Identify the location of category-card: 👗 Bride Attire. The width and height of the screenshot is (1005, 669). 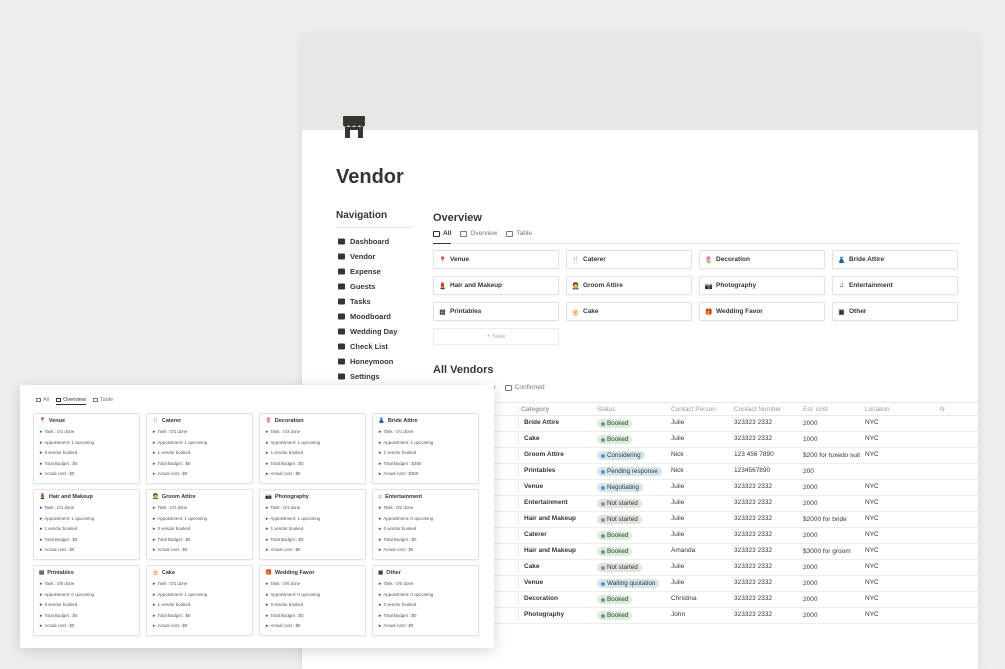
(895, 259).